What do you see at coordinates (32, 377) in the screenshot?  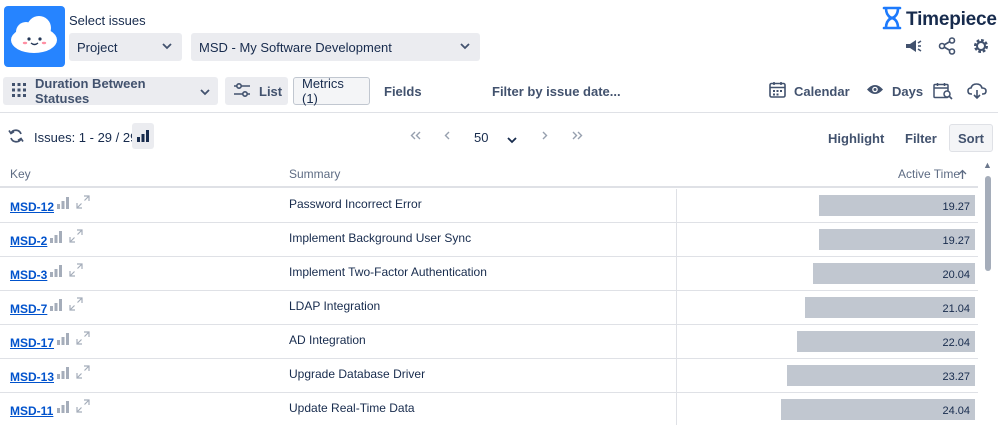 I see `issue-key-link: MSD-13` at bounding box center [32, 377].